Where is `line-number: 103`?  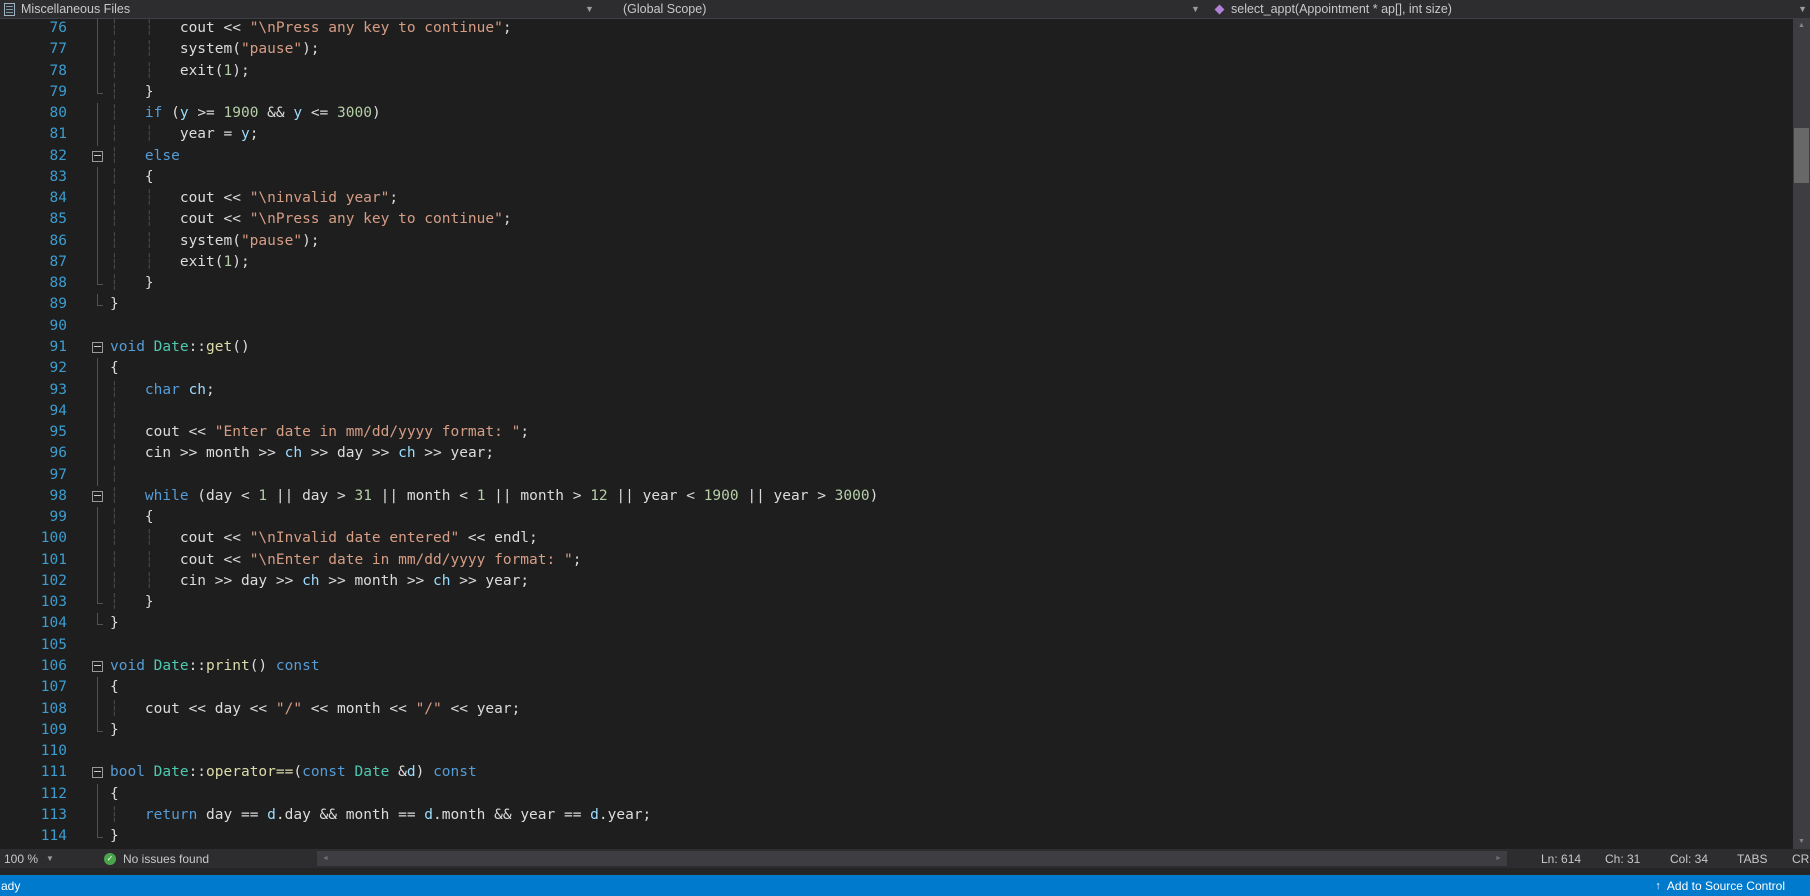
line-number: 103 is located at coordinates (42, 602).